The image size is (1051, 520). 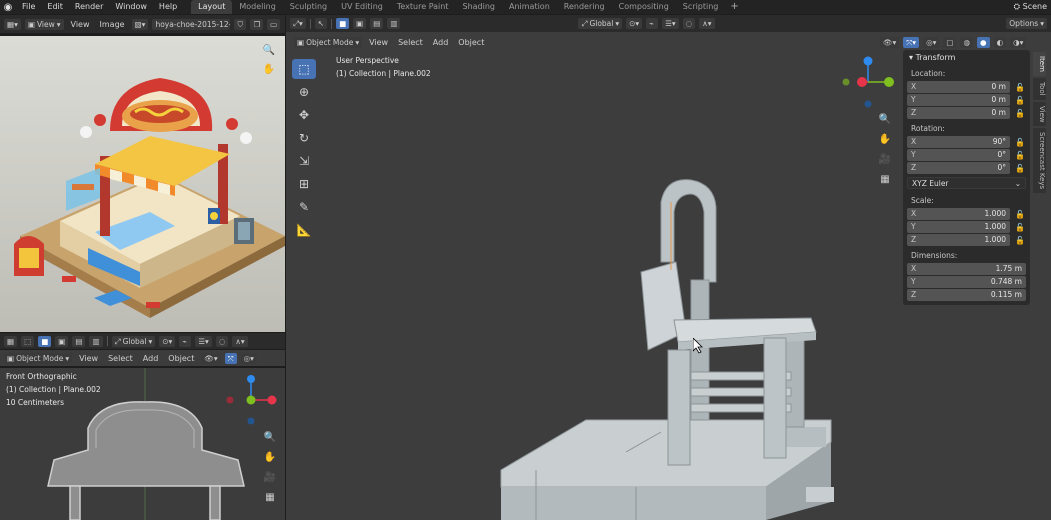 I want to click on mode-dropdown: ▣ Object Mode ▾, so click(x=38, y=358).